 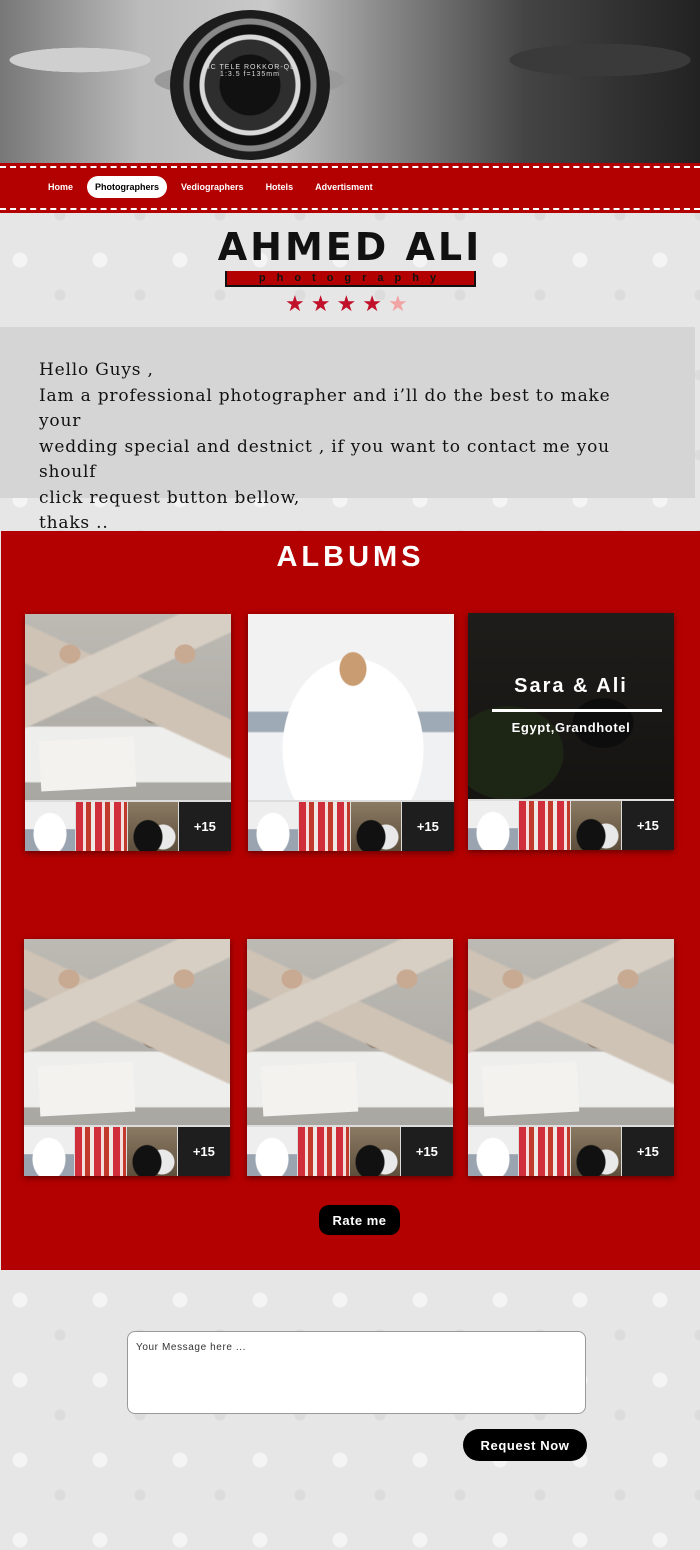 What do you see at coordinates (170, 497) in the screenshot?
I see `intro-line: click request button bellow,` at bounding box center [170, 497].